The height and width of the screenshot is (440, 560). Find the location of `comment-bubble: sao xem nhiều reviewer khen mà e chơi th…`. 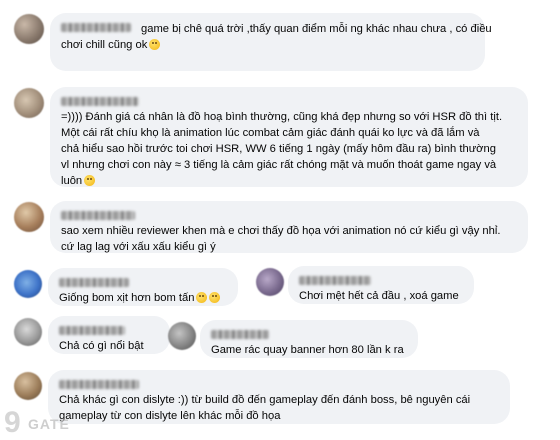

comment-bubble: sao xem nhiều reviewer khen mà e chơi th… is located at coordinates (289, 227).